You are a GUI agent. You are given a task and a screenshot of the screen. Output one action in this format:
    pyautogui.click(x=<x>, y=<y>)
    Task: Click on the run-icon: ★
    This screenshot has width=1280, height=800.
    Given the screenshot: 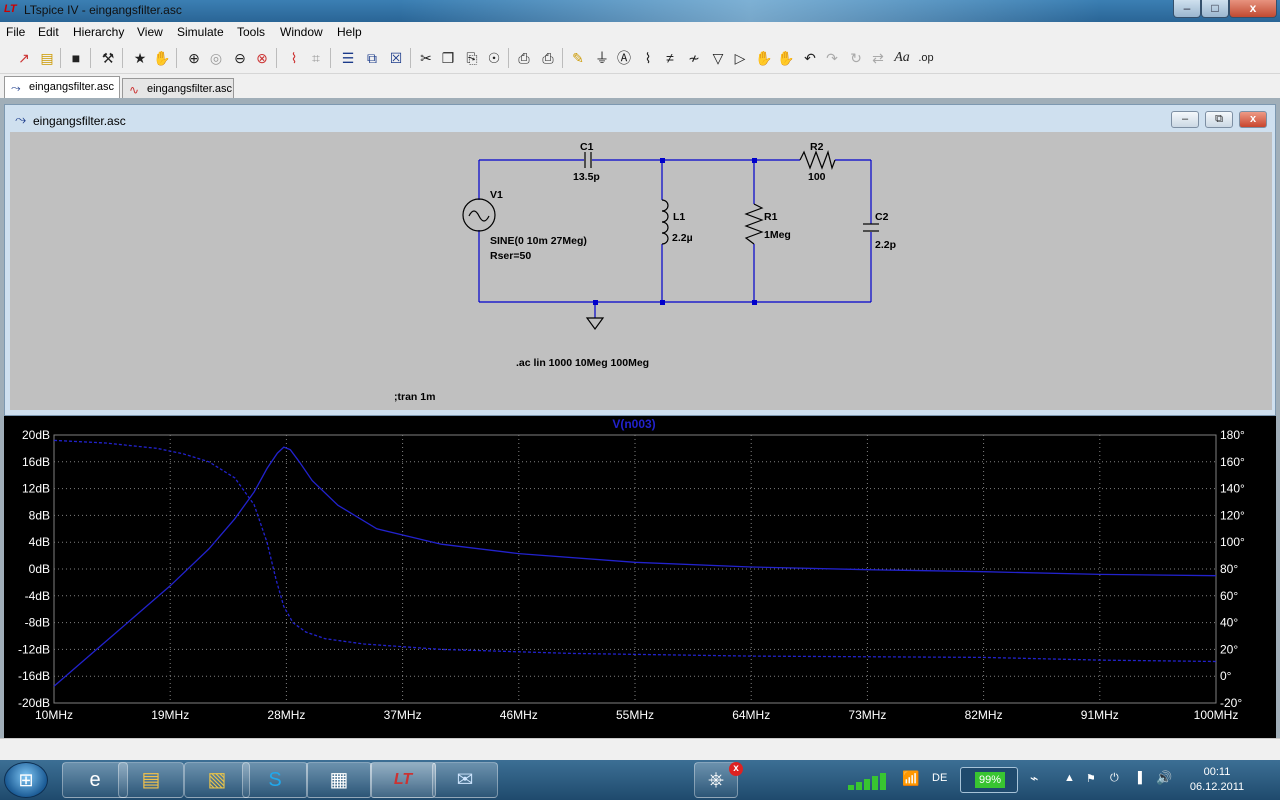 What is the action you would take?
    pyautogui.click(x=140, y=58)
    